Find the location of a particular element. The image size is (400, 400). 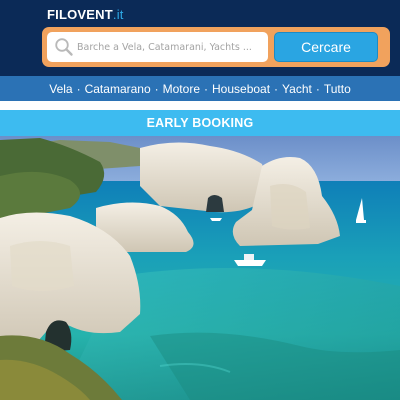

spacer is located at coordinates (200, 105).